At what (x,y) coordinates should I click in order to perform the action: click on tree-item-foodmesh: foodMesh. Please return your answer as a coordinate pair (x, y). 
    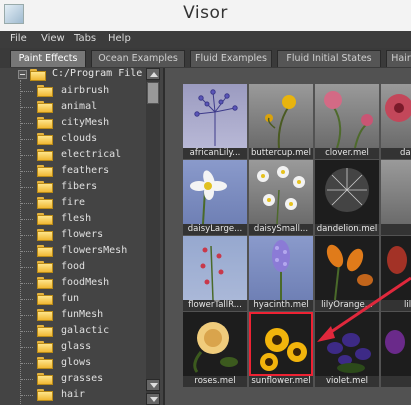
    Looking at the image, I should click on (75, 284).